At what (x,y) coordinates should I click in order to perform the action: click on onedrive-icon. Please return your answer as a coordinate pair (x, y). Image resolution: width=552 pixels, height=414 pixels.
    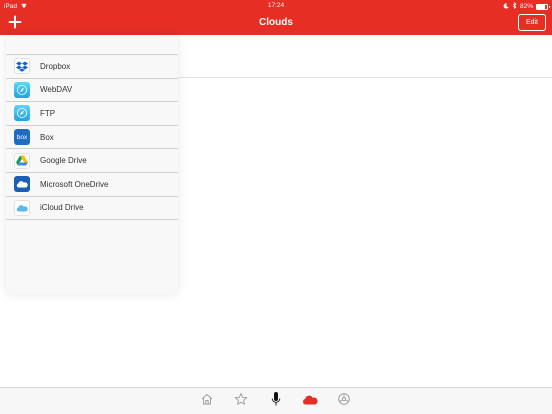
    Looking at the image, I should click on (22, 184).